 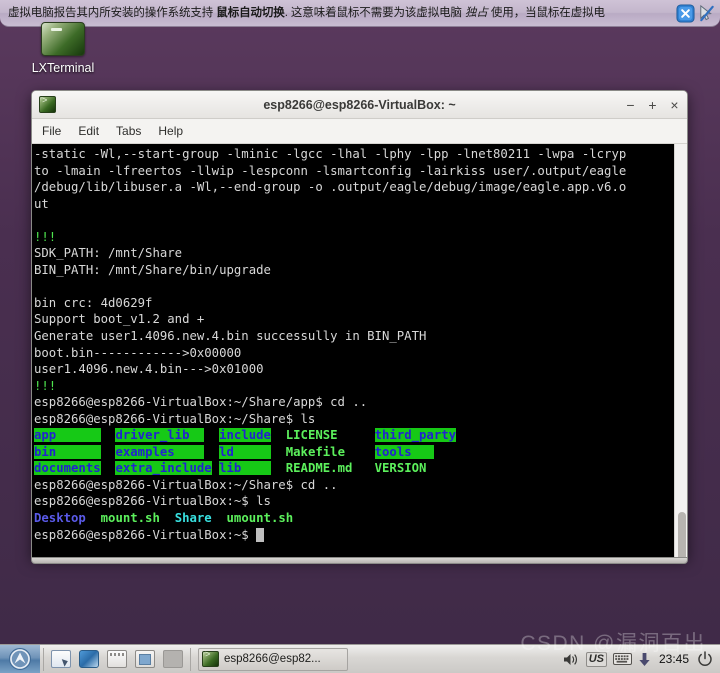 I want to click on terminal-line: boot.bin------------>0x00000, so click(x=354, y=353).